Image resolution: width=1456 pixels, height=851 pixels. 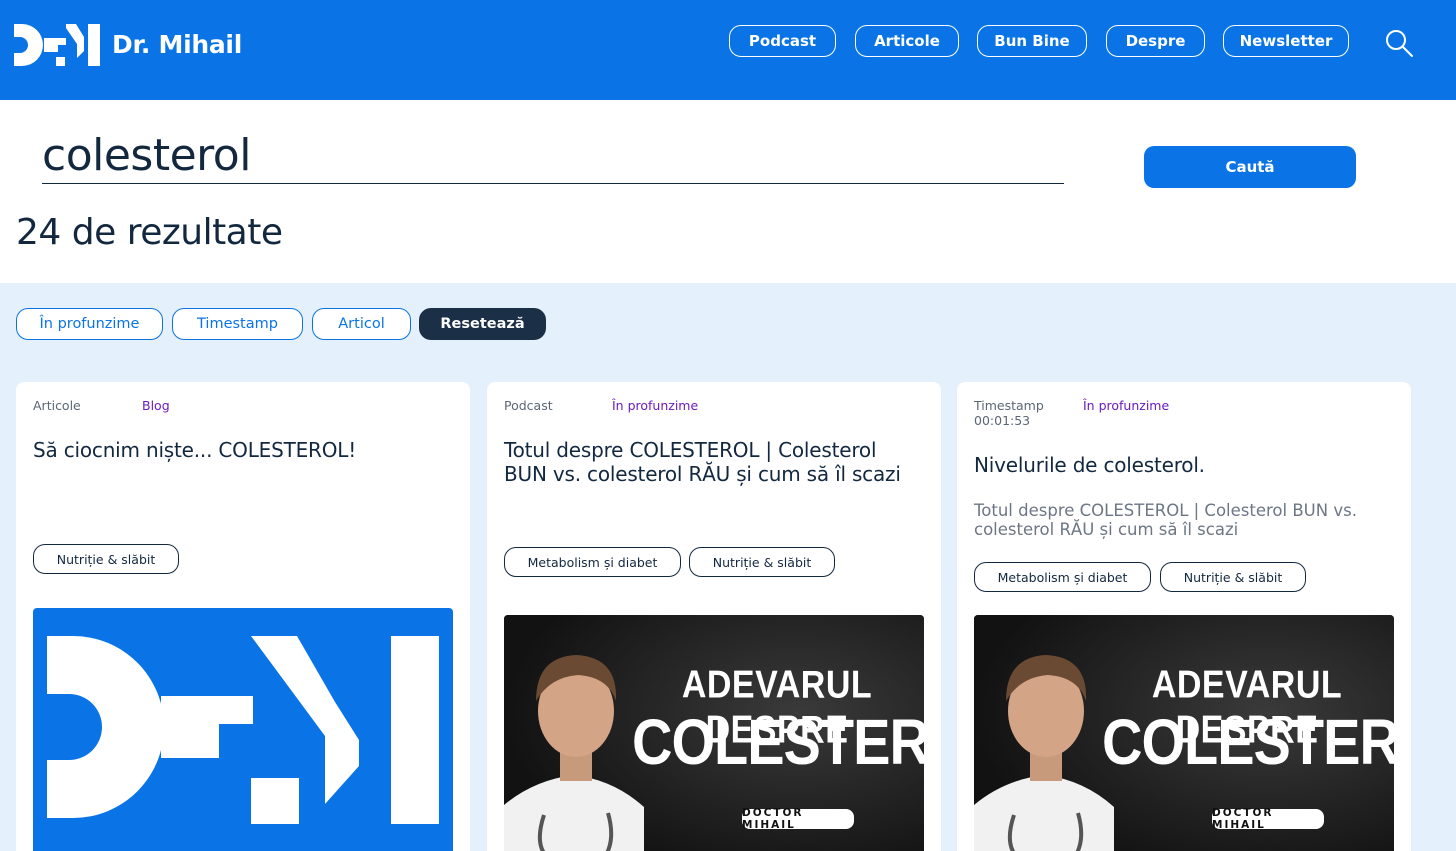 I want to click on card-type-label: Timestamp, so click(x=1009, y=405).